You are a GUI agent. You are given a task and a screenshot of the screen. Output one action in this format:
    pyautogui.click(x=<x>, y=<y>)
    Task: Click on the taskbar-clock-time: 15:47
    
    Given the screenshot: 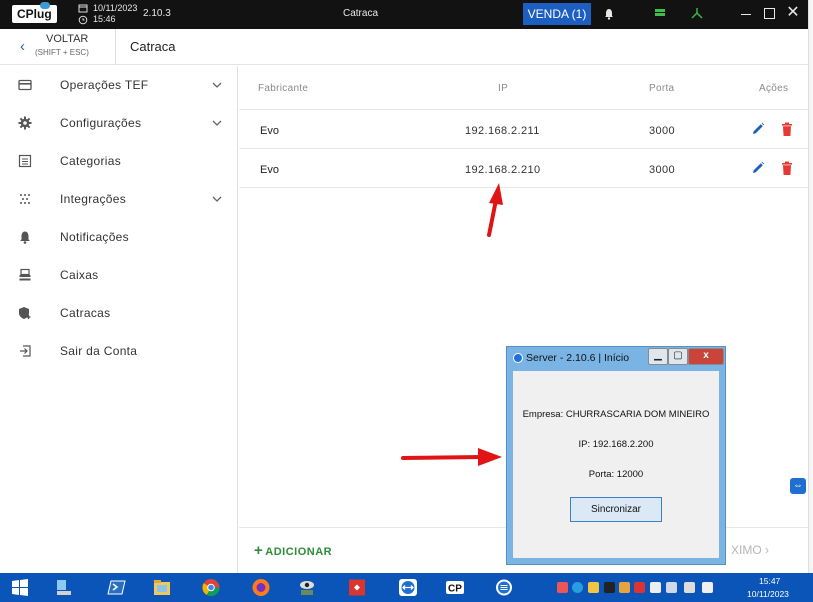 What is the action you would take?
    pyautogui.click(x=769, y=581)
    